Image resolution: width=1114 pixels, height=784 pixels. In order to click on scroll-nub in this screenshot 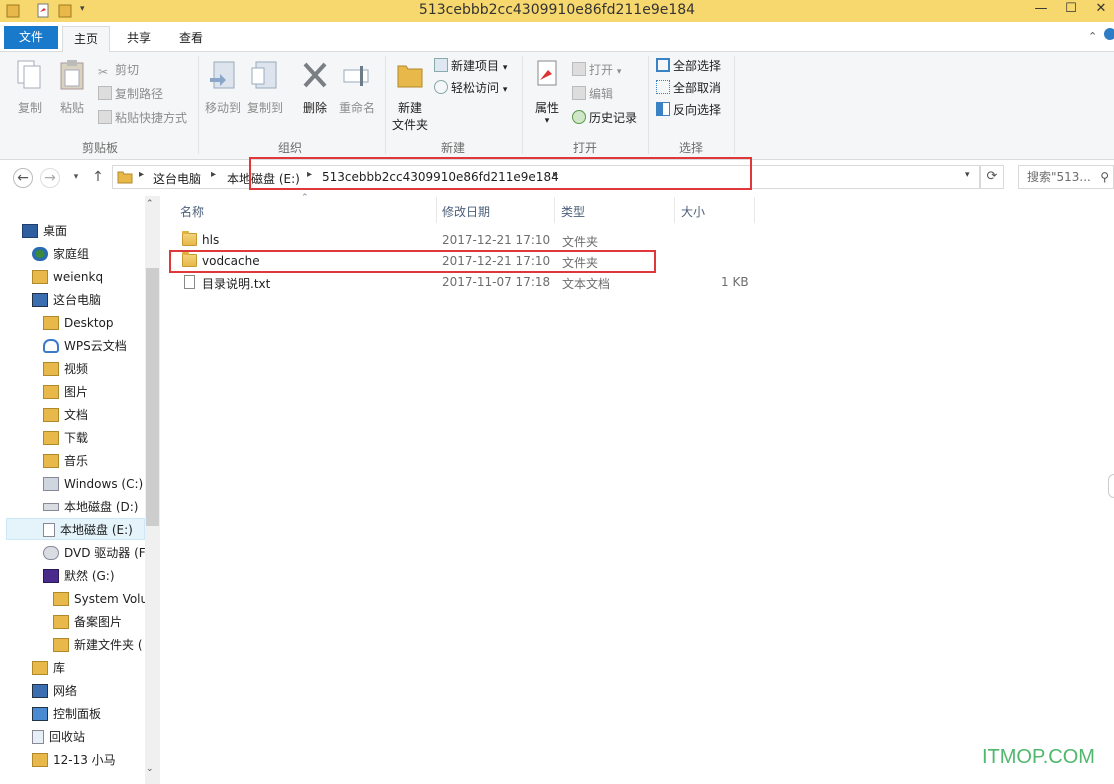, I will do `click(1111, 486)`.